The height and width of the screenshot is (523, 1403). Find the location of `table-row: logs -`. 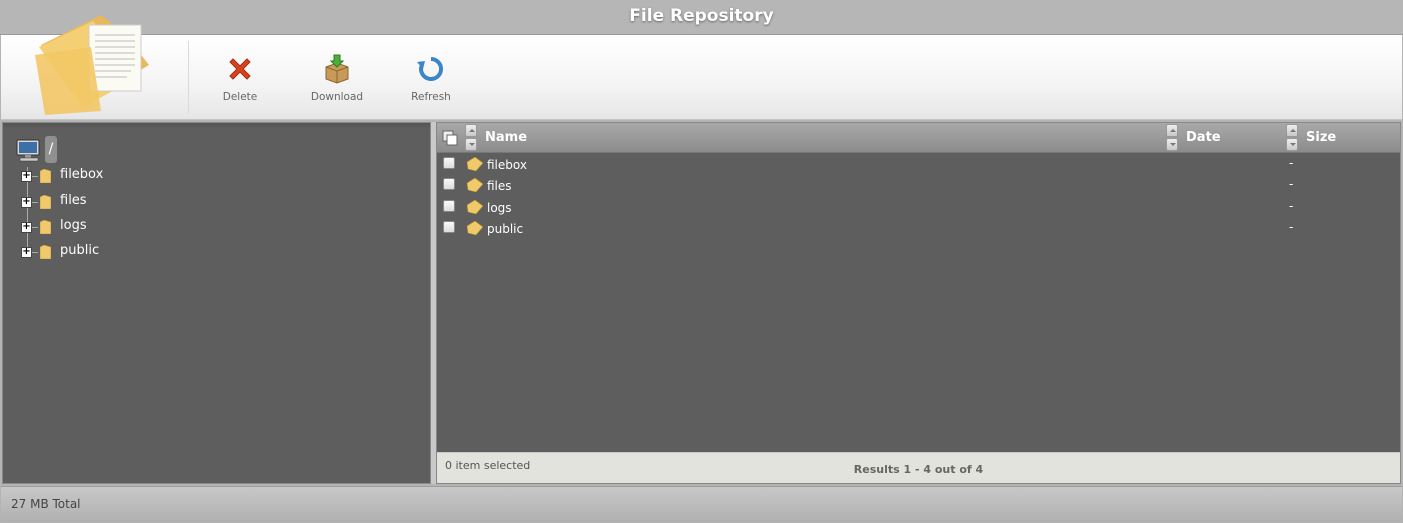

table-row: logs - is located at coordinates (918, 207).